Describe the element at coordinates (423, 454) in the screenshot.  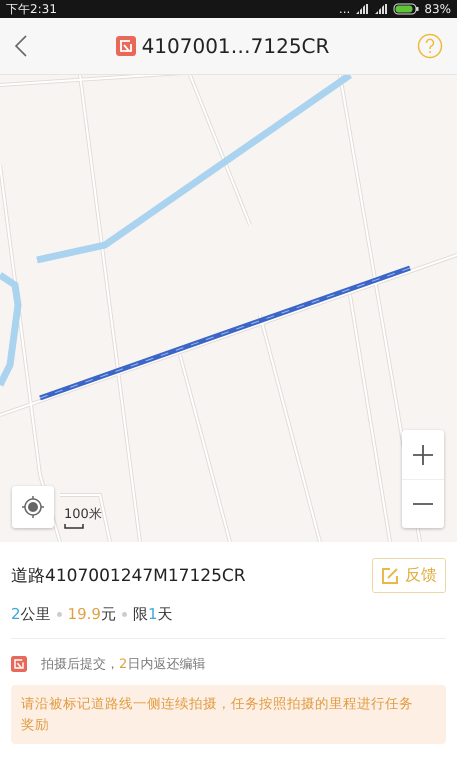
I see `plus-icon` at that location.